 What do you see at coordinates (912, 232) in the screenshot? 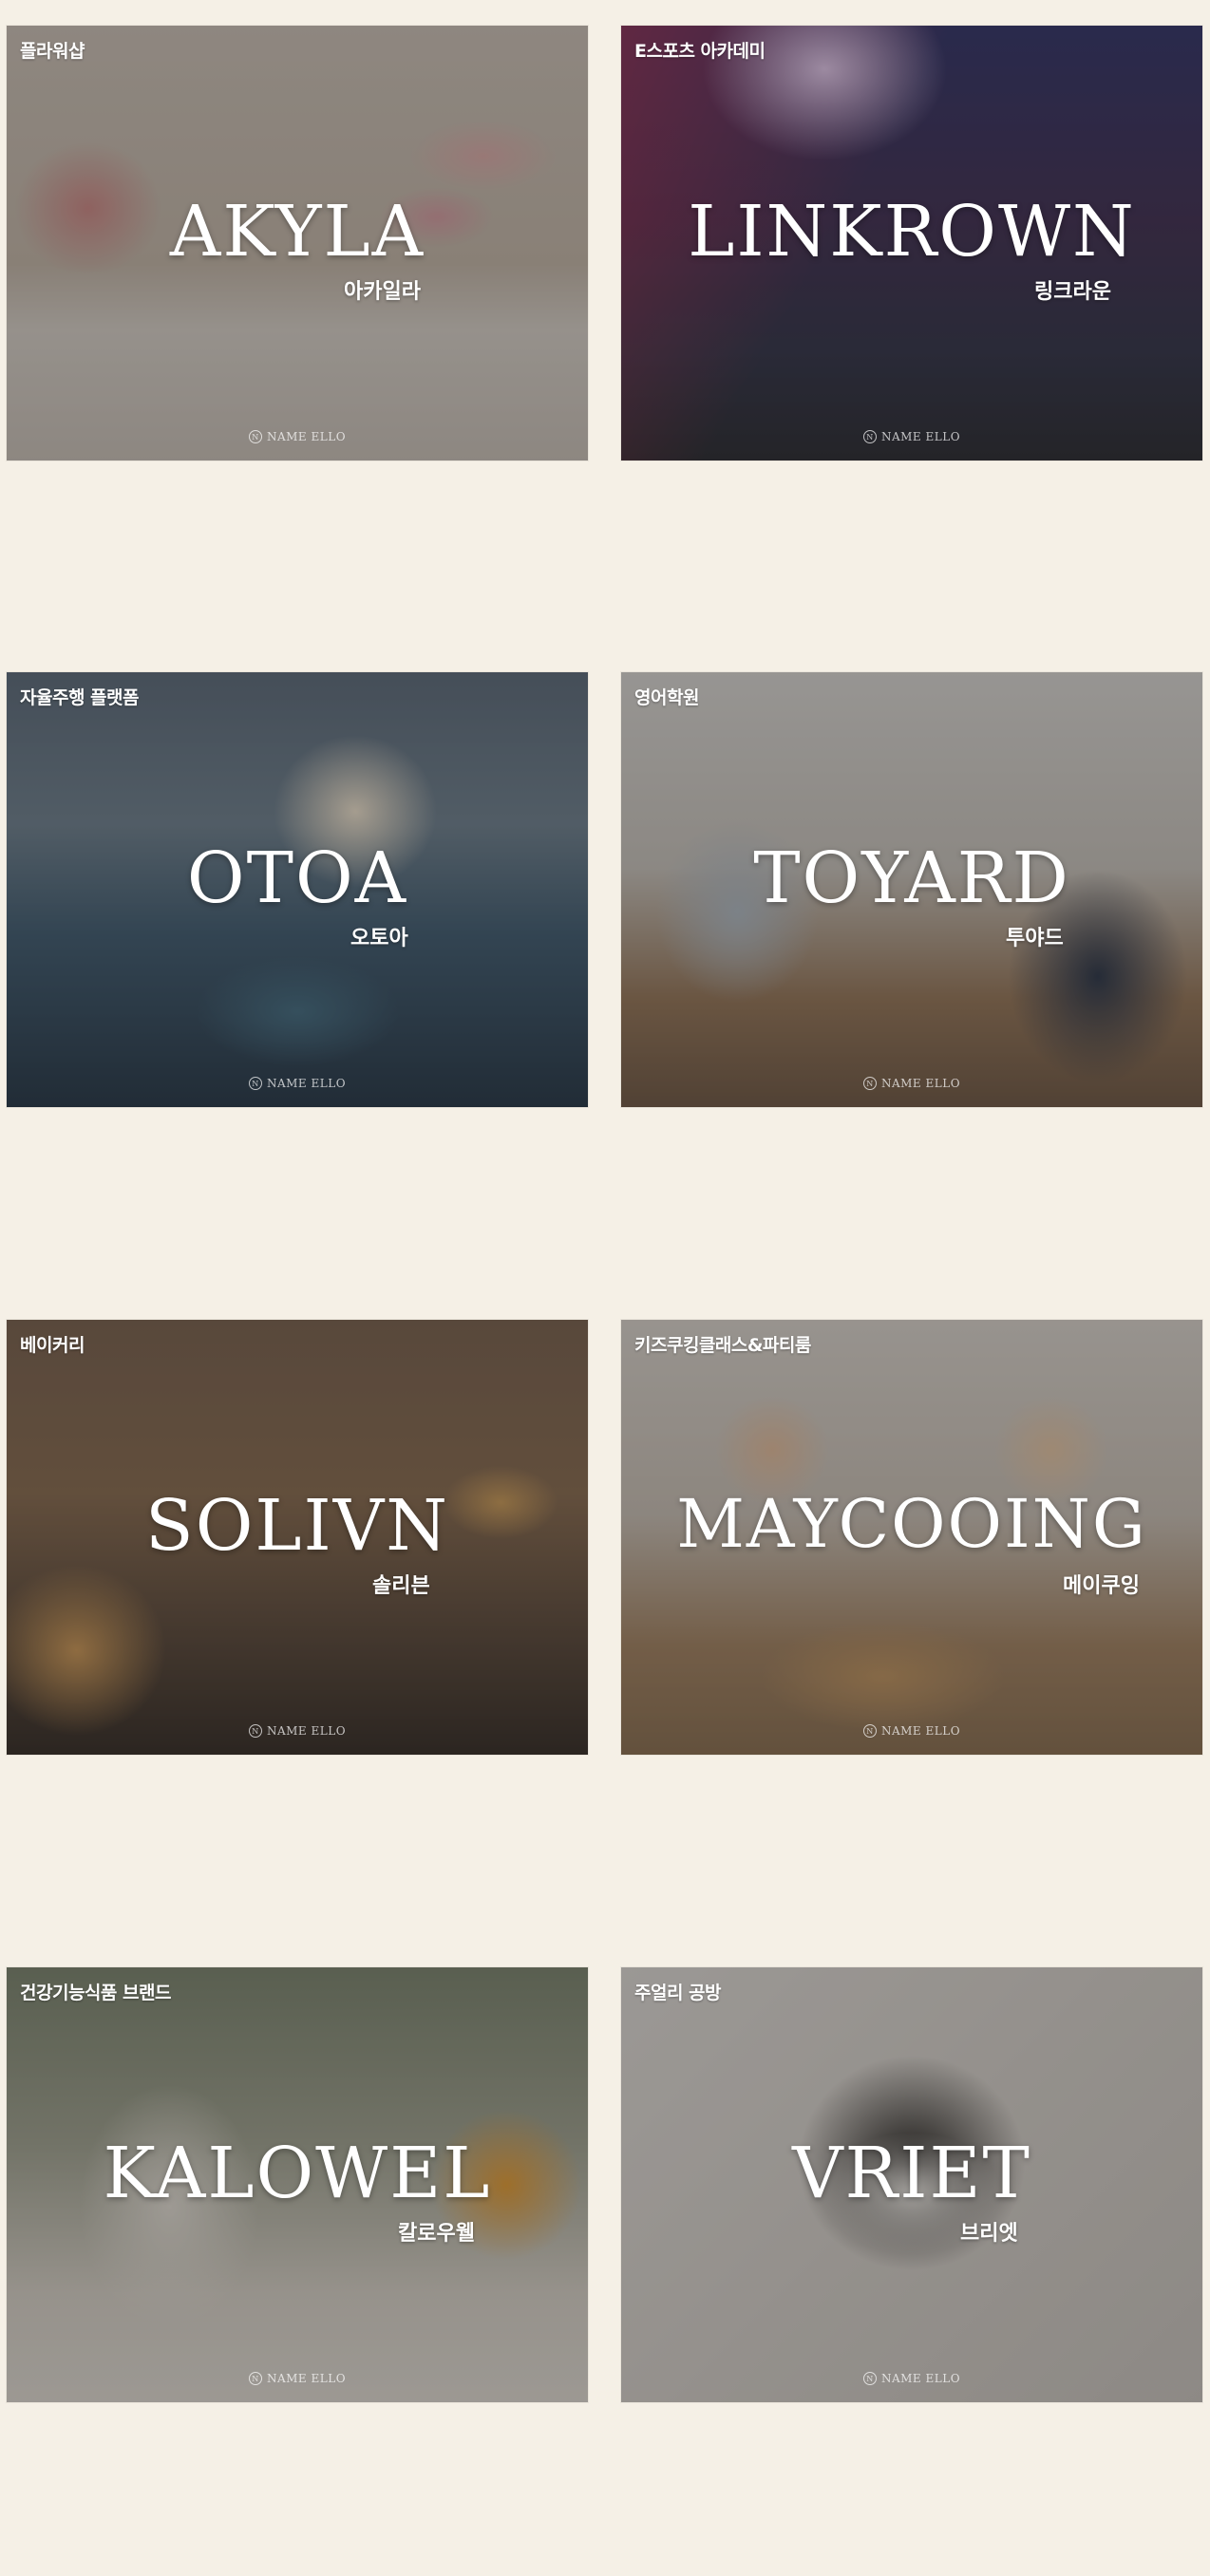
I see `brand-name: LINKROWN` at bounding box center [912, 232].